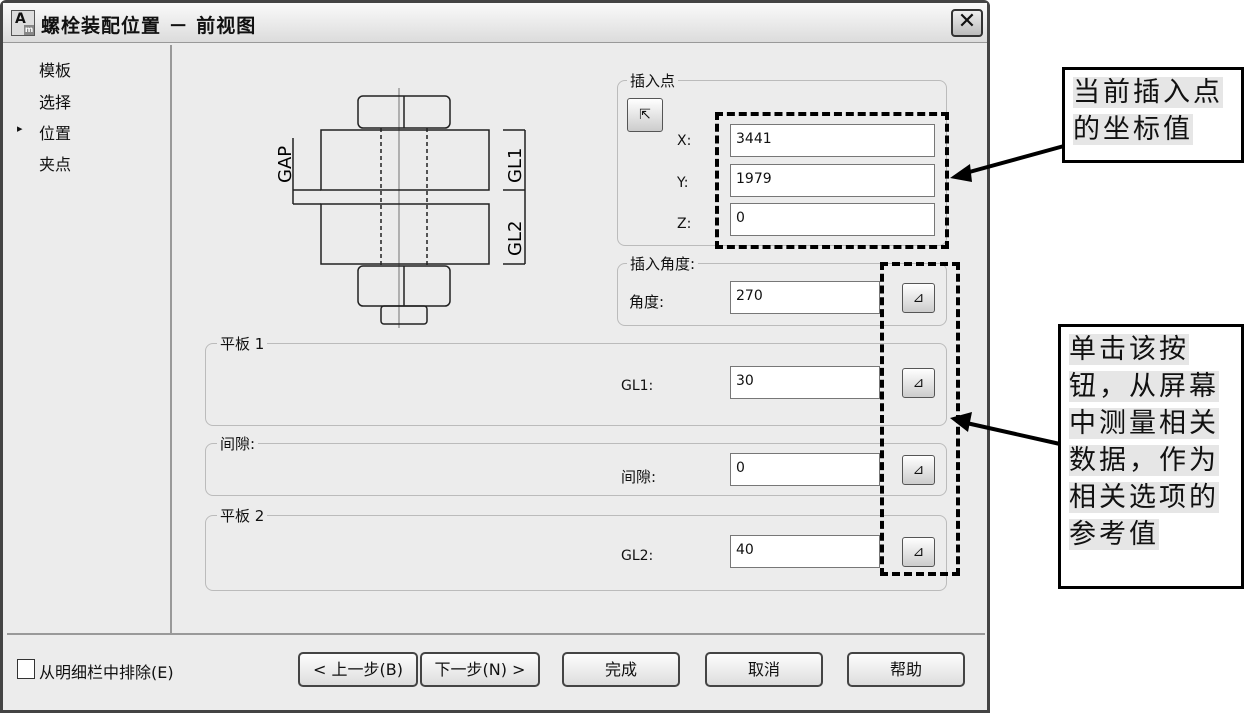 The image size is (1246, 713). Describe the element at coordinates (285, 164) in the screenshot. I see `gap-label: GAP` at that location.